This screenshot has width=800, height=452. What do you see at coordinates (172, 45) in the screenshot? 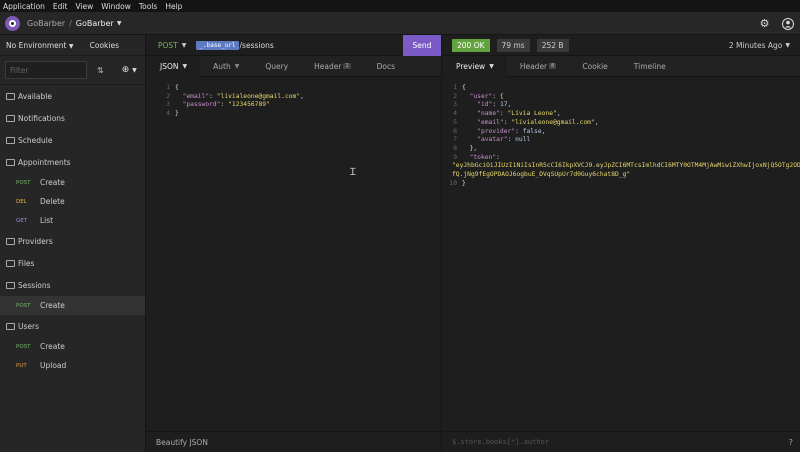
I see `method-dropdown: POST ▼` at bounding box center [172, 45].